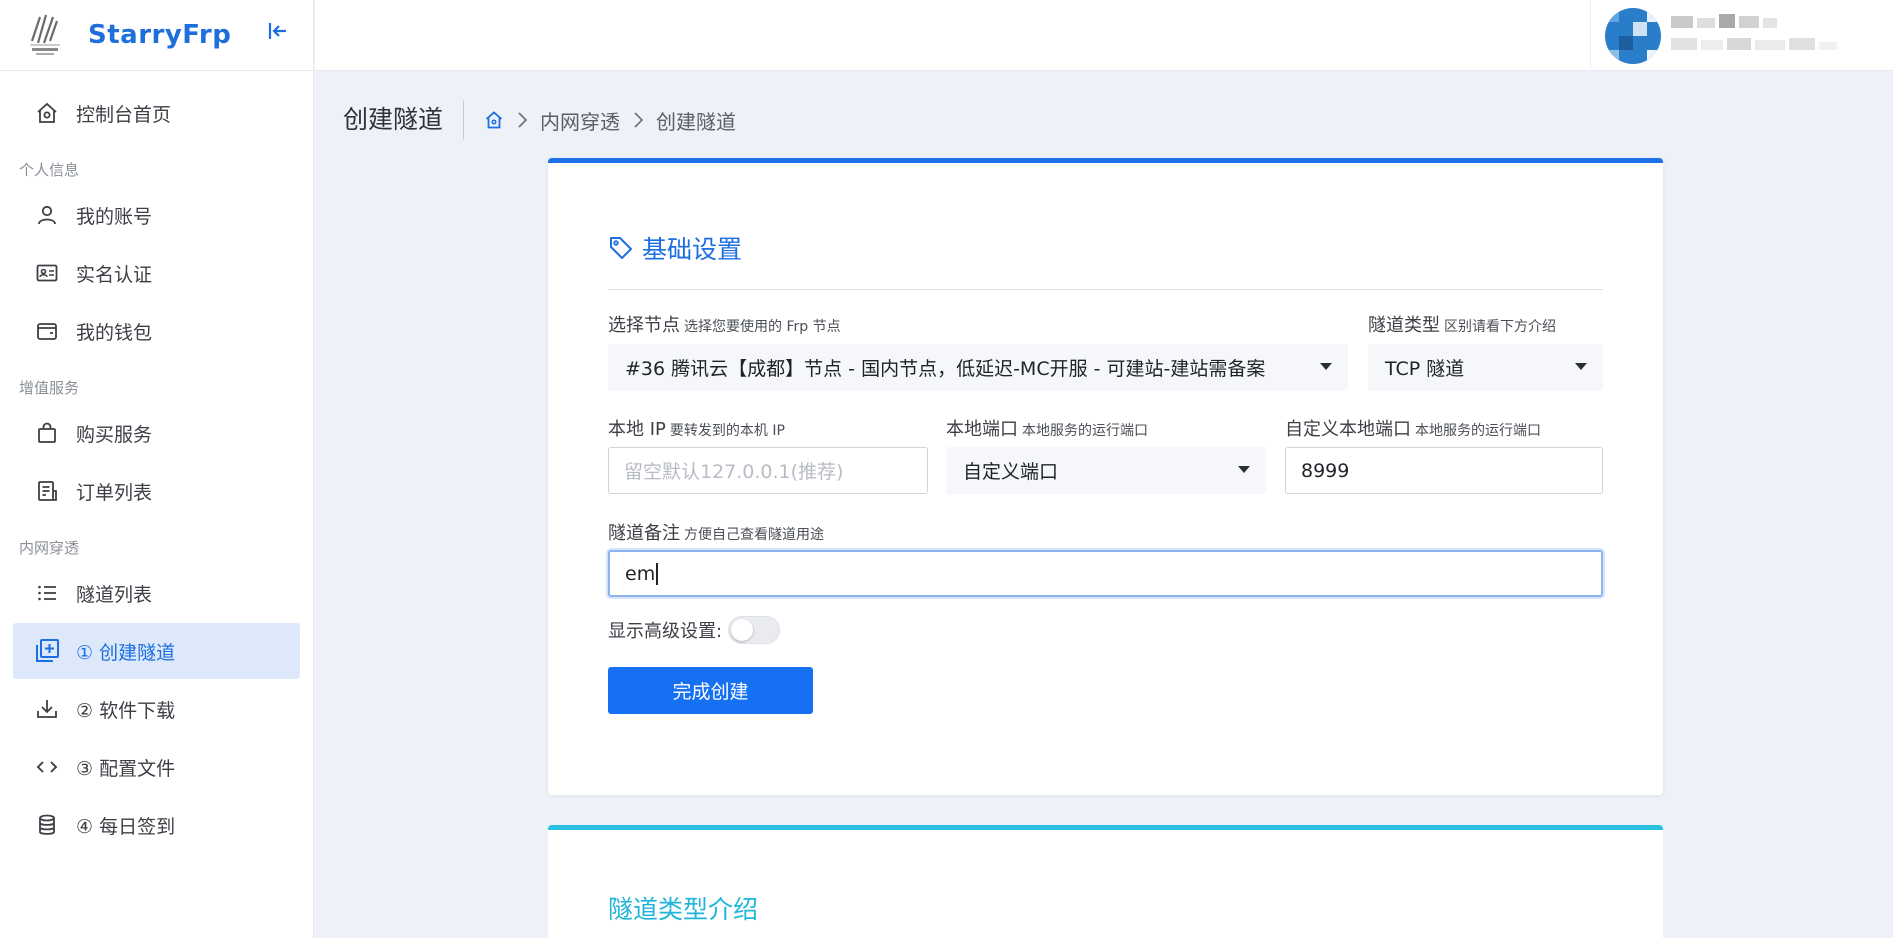 The height and width of the screenshot is (938, 1893). Describe the element at coordinates (156, 433) in the screenshot. I see `sidebar-item-buy: 购买服务` at that location.